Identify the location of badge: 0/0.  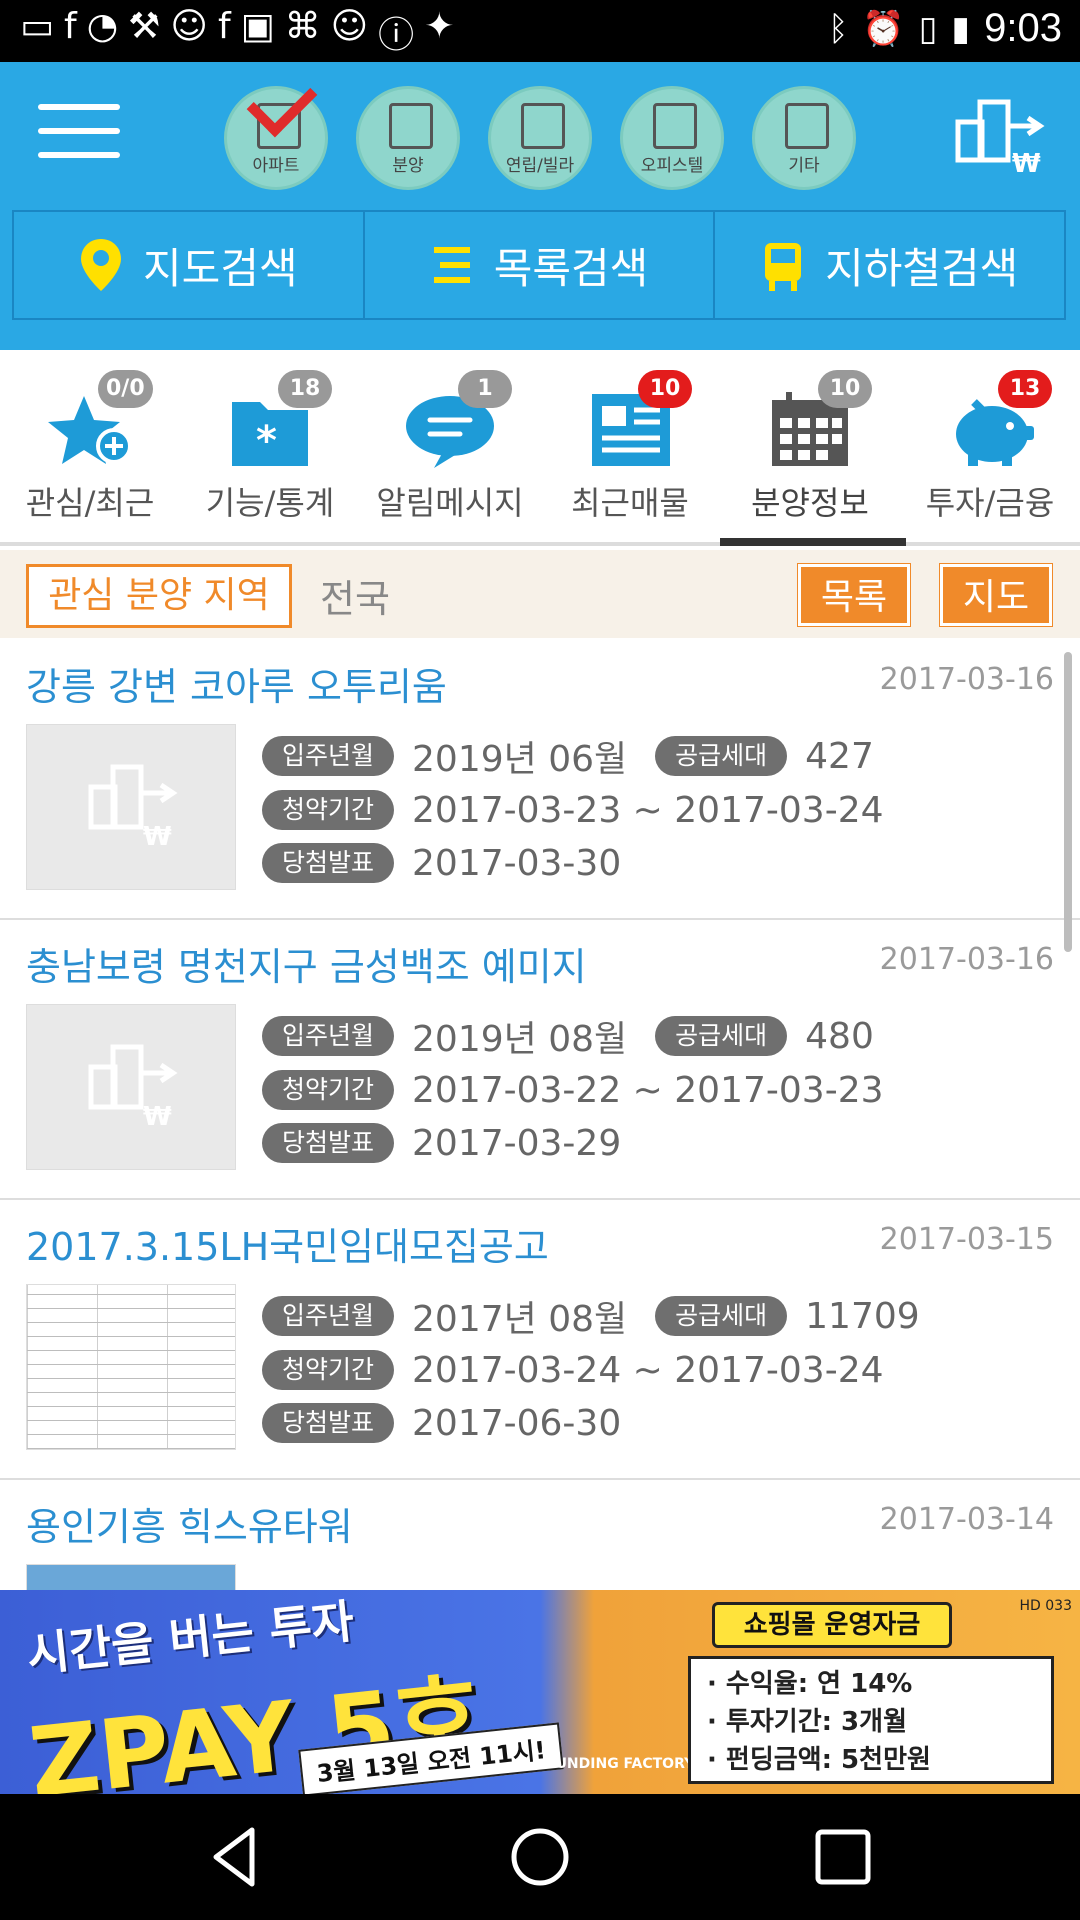
(125, 389).